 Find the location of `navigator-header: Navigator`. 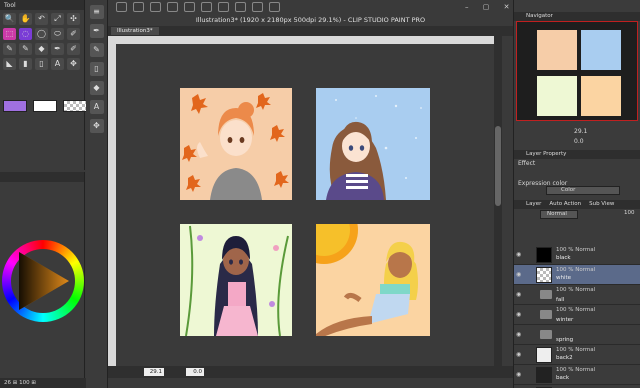

navigator-header: Navigator is located at coordinates (577, 16).